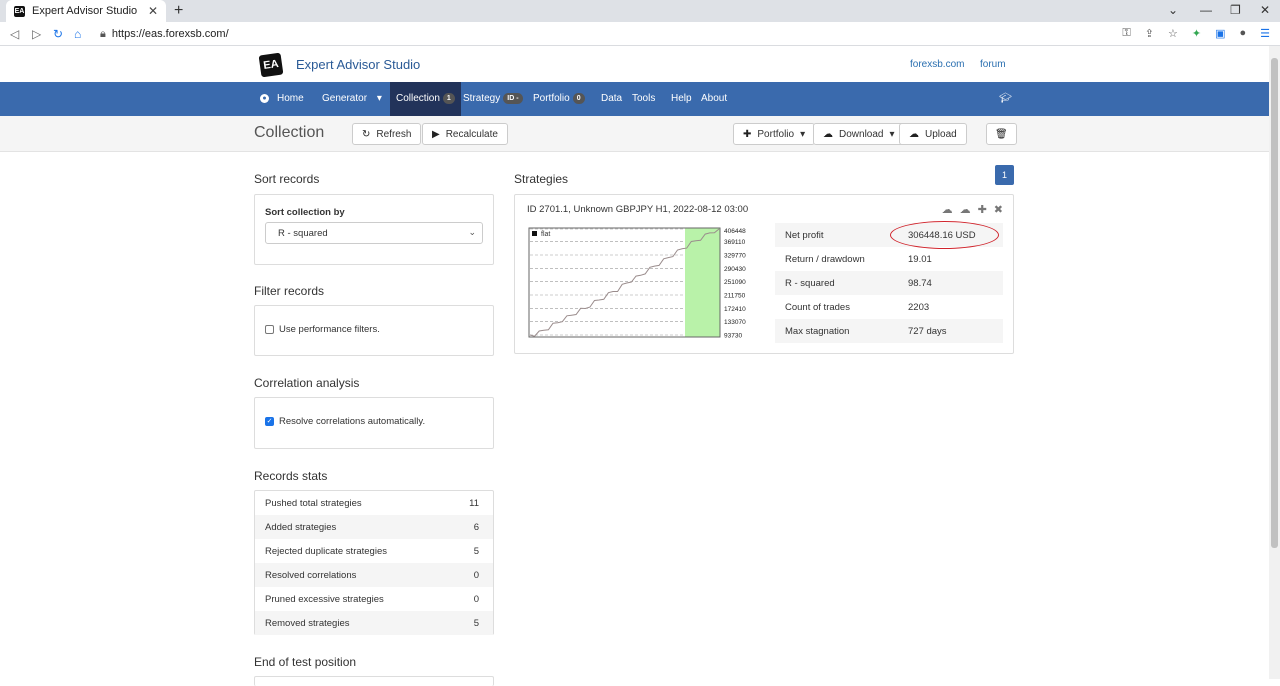 This screenshot has width=1280, height=686. I want to click on new-tab-icon: +, so click(178, 11).